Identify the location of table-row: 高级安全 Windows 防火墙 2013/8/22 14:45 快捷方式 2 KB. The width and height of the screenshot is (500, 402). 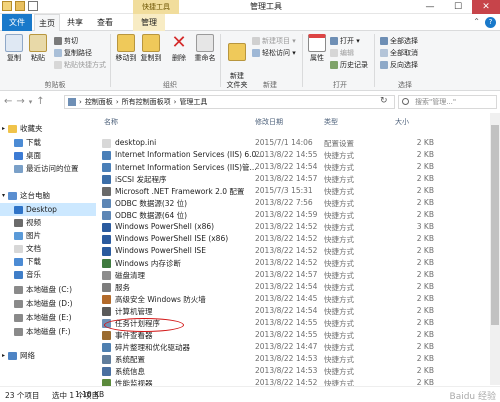
(294, 299).